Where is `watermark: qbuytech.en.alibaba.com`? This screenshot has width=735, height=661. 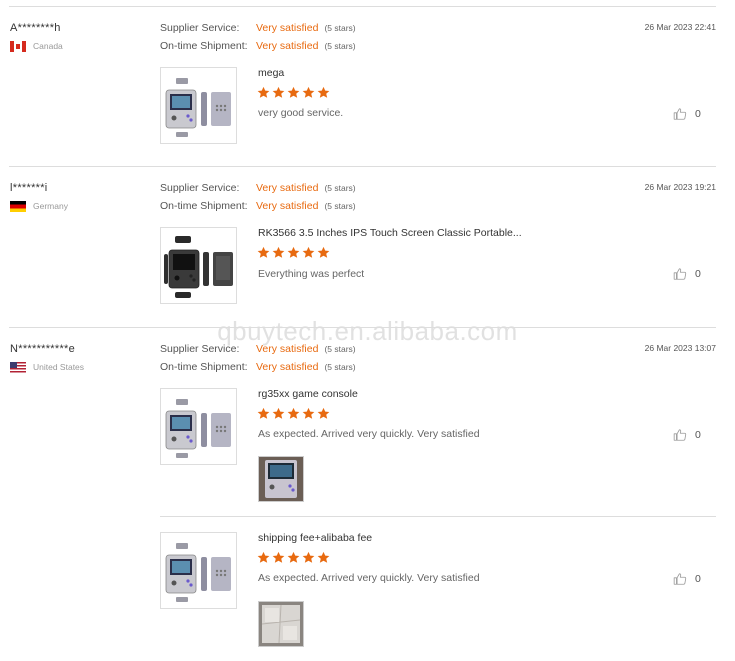
watermark: qbuytech.en.alibaba.com is located at coordinates (367, 331).